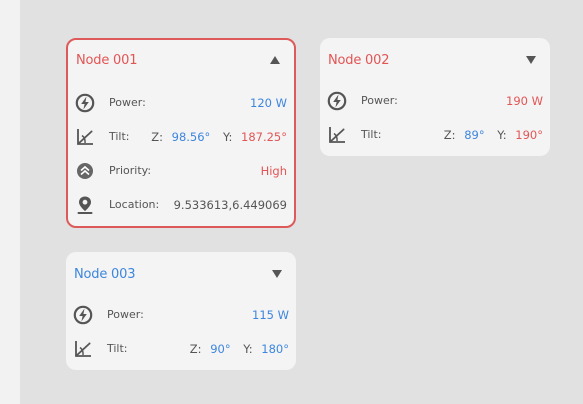  What do you see at coordinates (270, 315) in the screenshot?
I see `power-value: 115 W` at bounding box center [270, 315].